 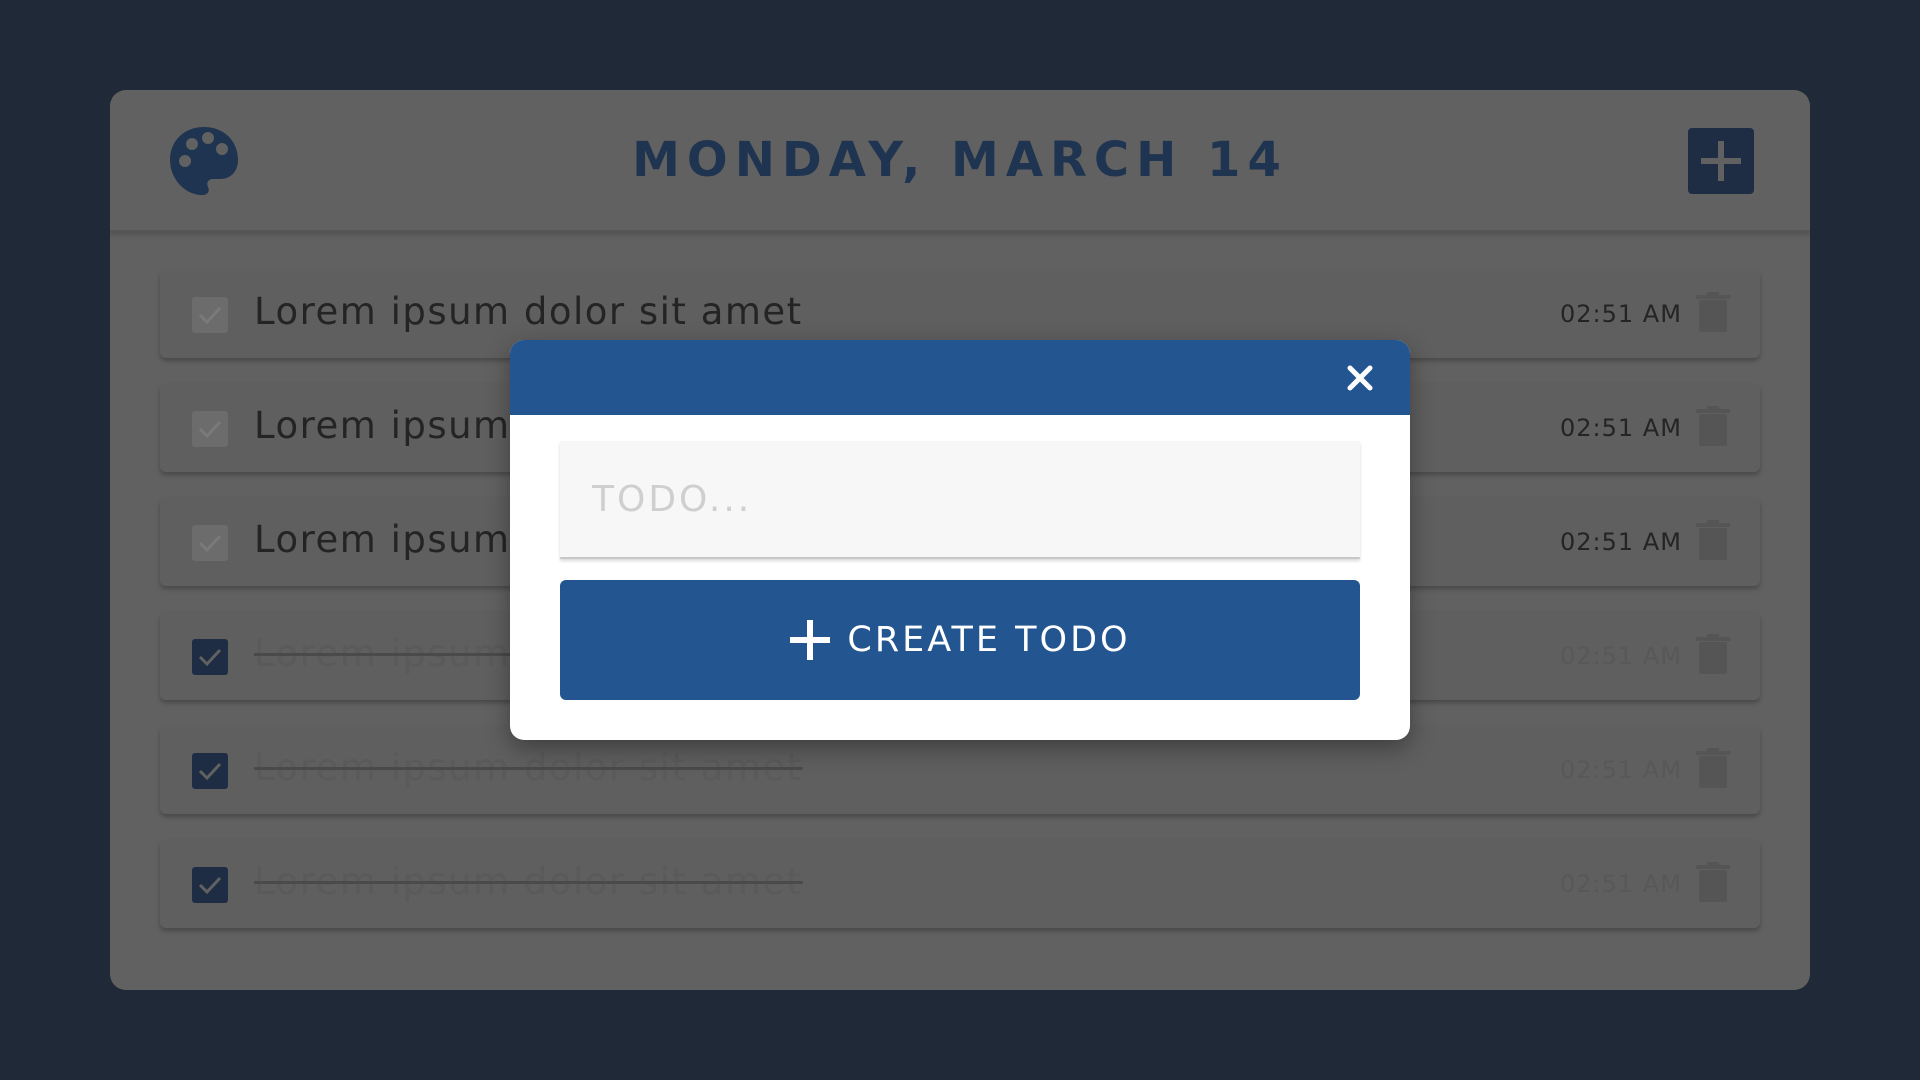 I want to click on create-todo-button: CREATE TODO, so click(x=960, y=640).